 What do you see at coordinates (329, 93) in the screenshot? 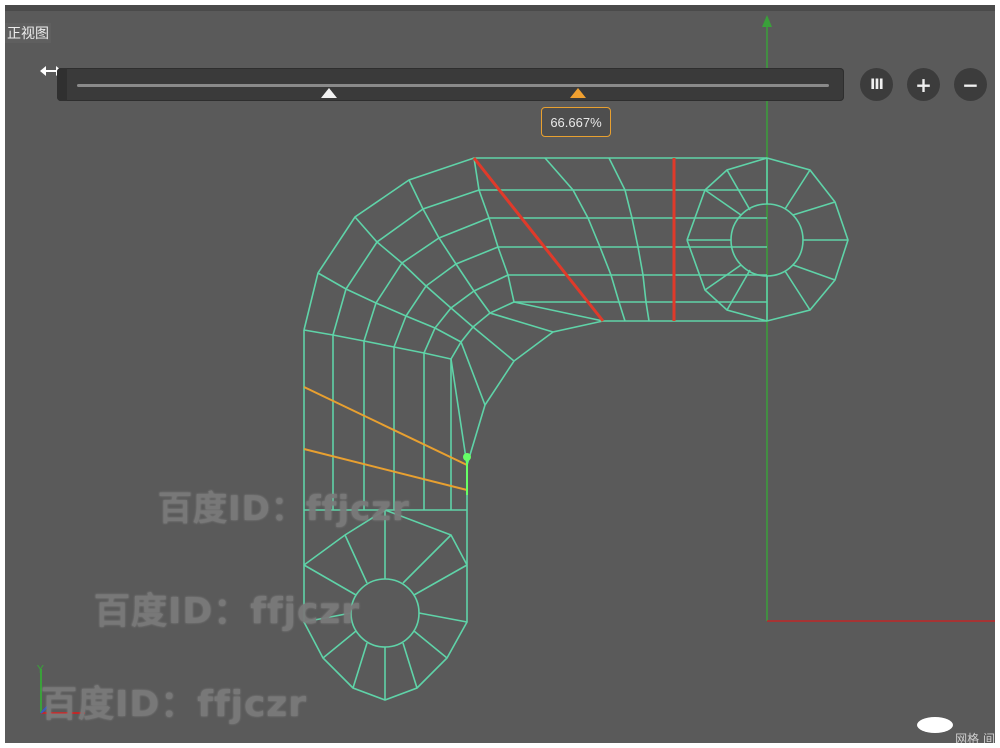
I see `slider-marker-white` at bounding box center [329, 93].